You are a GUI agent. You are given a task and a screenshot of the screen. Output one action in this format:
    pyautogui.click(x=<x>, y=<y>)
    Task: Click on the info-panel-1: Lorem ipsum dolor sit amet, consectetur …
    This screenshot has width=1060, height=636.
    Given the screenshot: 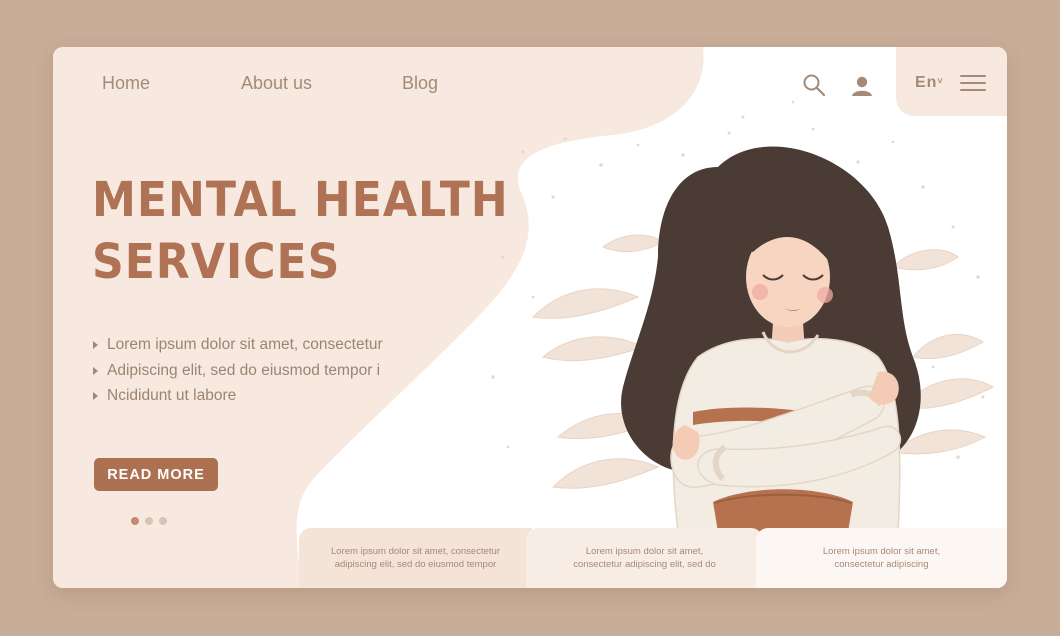 What is the action you would take?
    pyautogui.click(x=415, y=558)
    